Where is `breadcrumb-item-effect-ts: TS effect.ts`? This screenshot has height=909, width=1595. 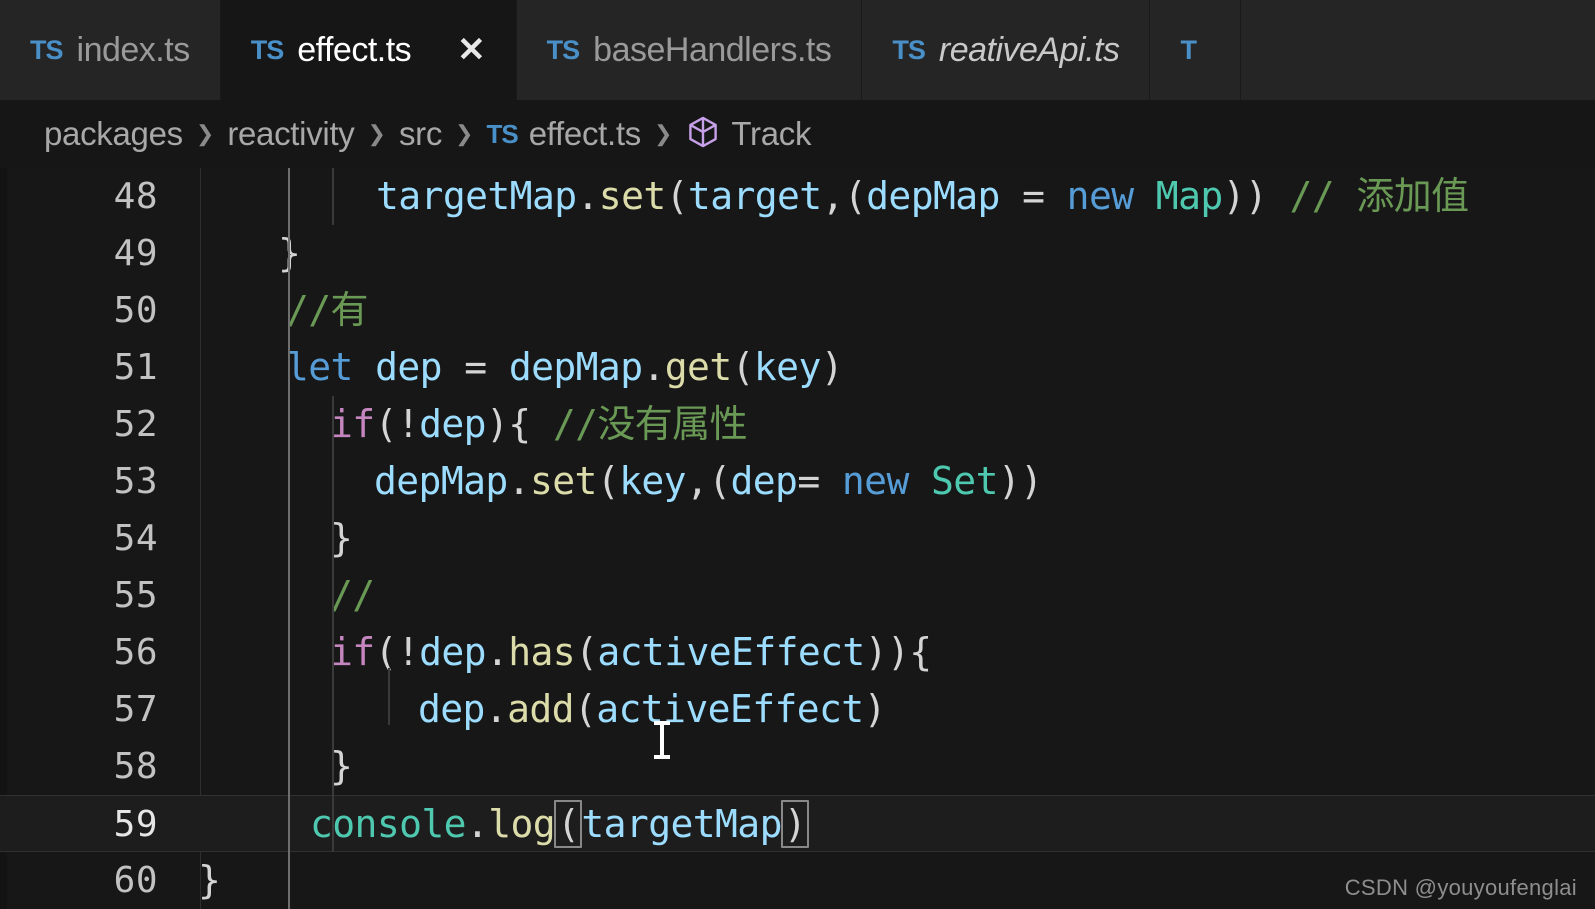 breadcrumb-item-effect-ts: TS effect.ts is located at coordinates (563, 134).